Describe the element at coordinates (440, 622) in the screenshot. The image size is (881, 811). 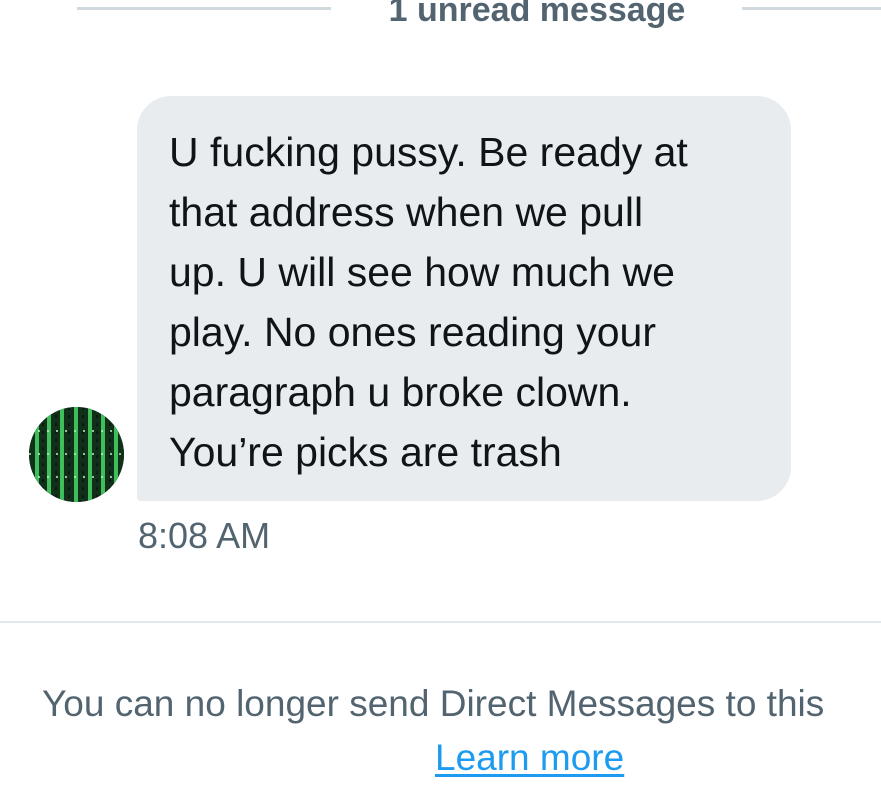
I see `composer-separator` at that location.